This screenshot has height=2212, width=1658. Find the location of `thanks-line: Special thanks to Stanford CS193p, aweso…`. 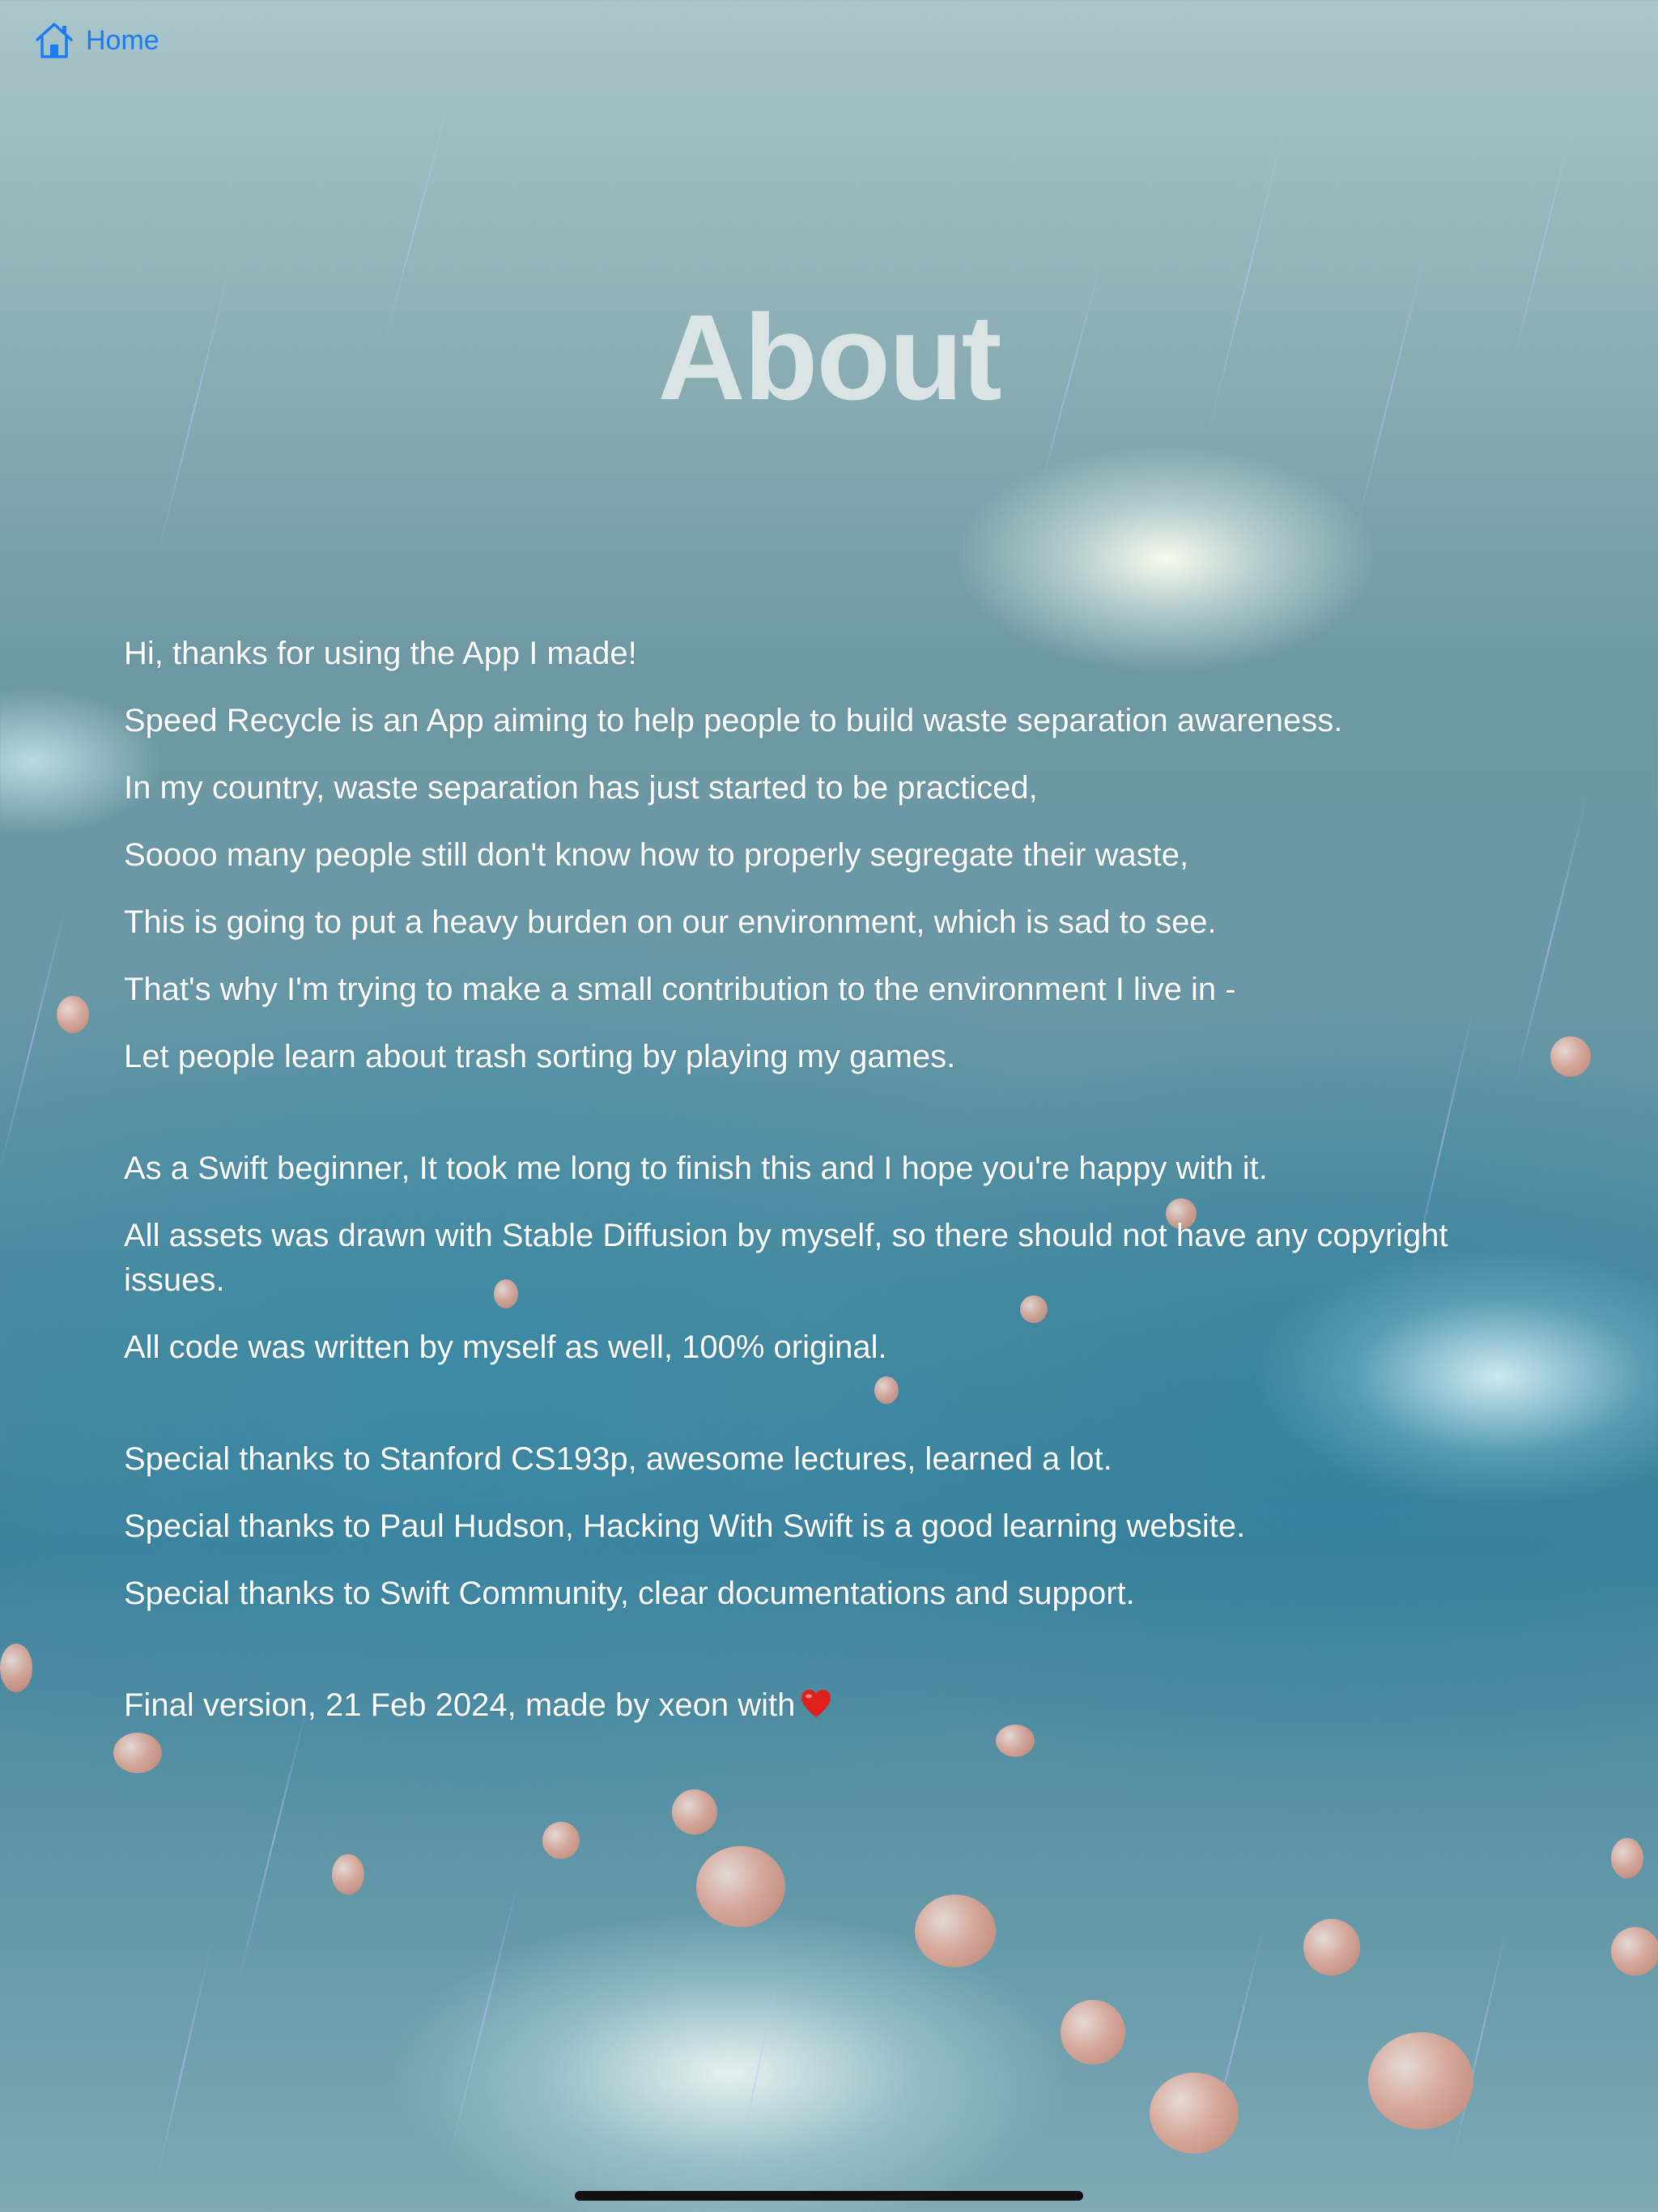

thanks-line: Special thanks to Stanford CS193p, aweso… is located at coordinates (618, 1459).